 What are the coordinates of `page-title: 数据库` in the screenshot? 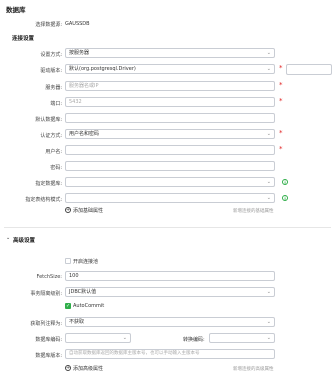 It's located at (16, 10).